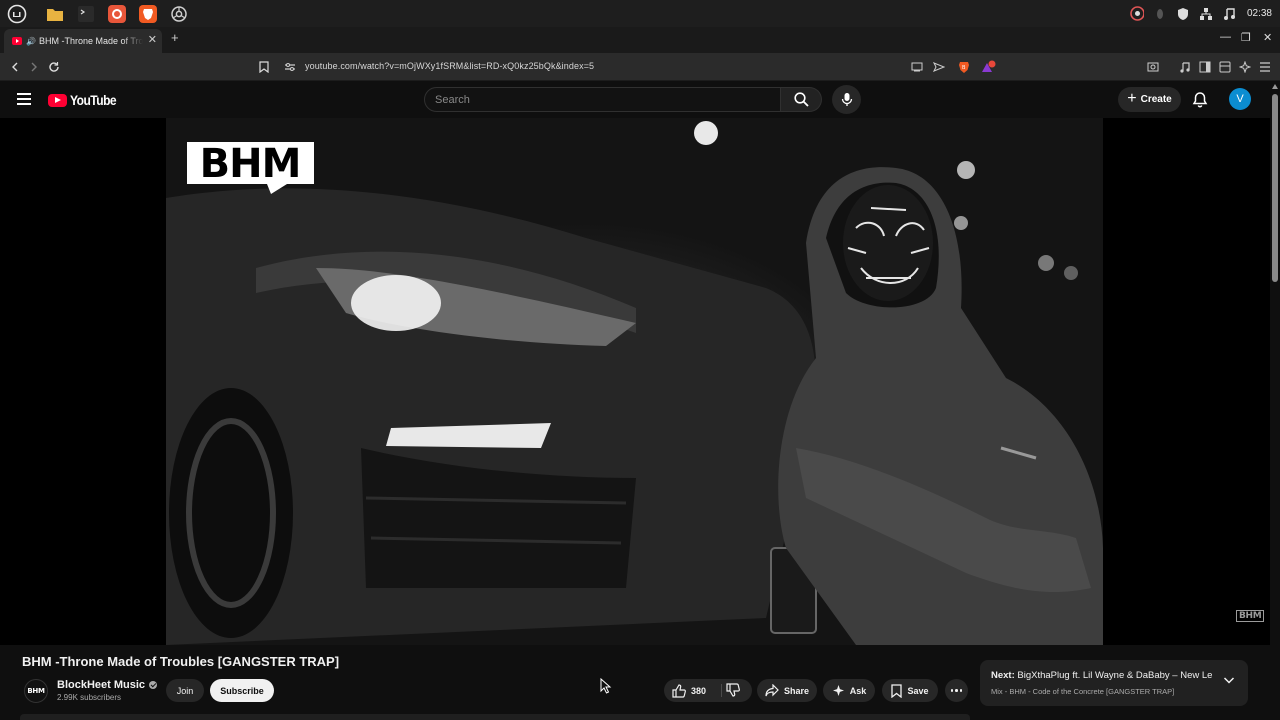 Image resolution: width=1280 pixels, height=720 pixels. I want to click on guide-menu-icon, so click(24, 99).